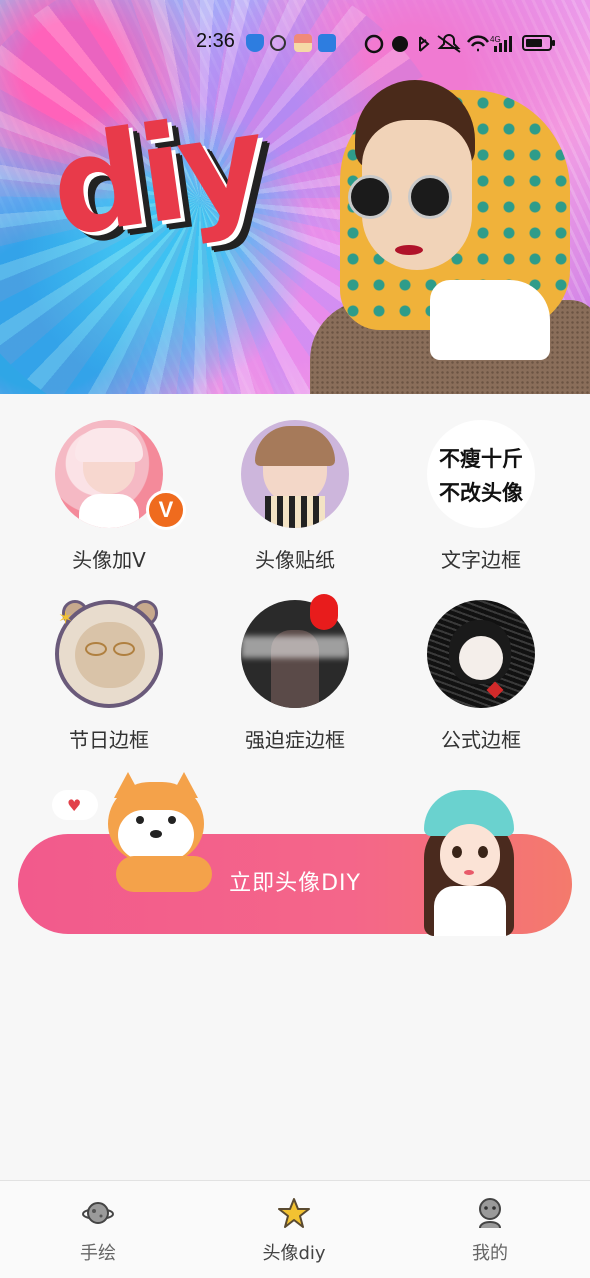  What do you see at coordinates (374, 44) in the screenshot?
I see `alarm-icon` at bounding box center [374, 44].